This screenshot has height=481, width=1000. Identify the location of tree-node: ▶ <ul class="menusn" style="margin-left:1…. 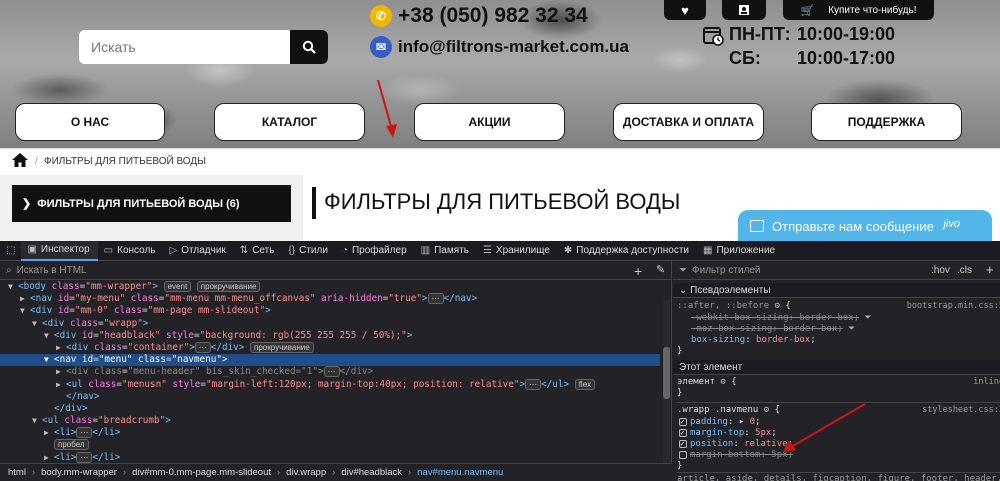
(330, 384).